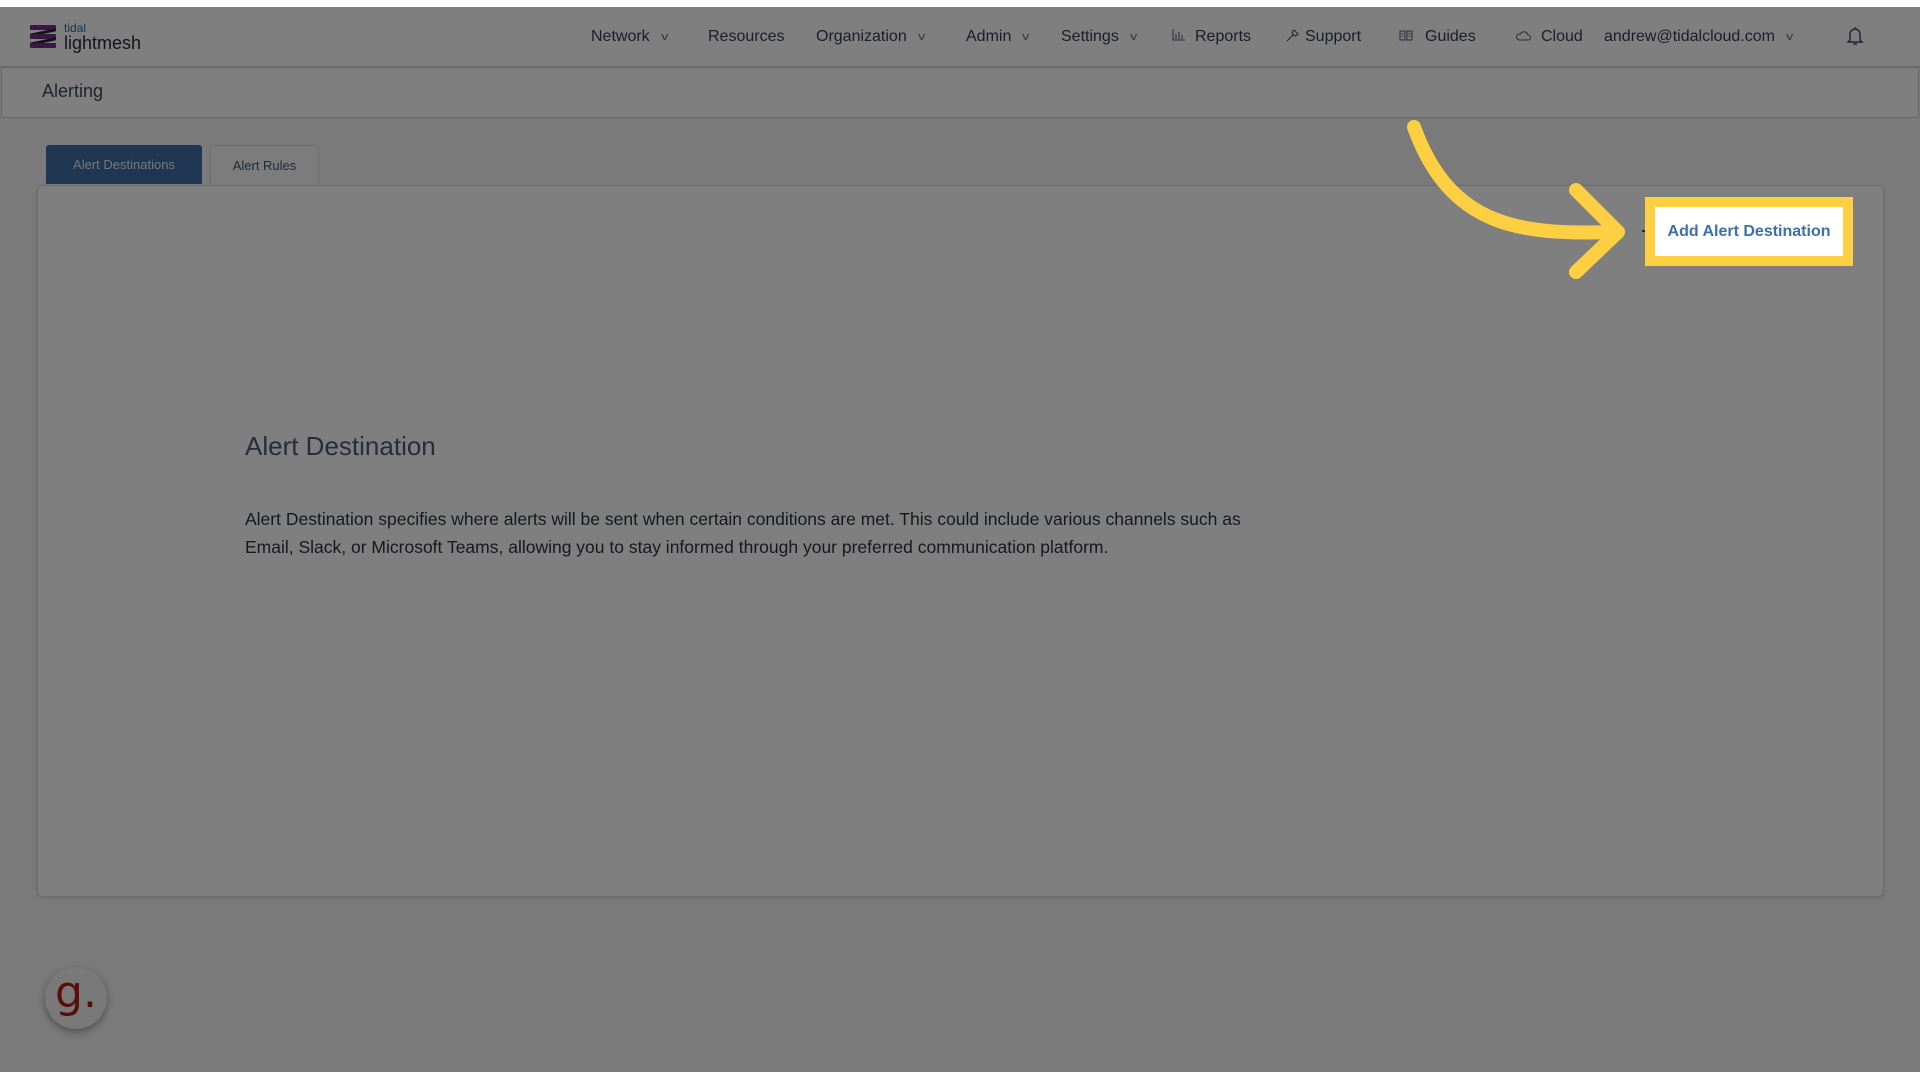 Image resolution: width=1920 pixels, height=1080 pixels. I want to click on page-title: Alerting, so click(73, 91).